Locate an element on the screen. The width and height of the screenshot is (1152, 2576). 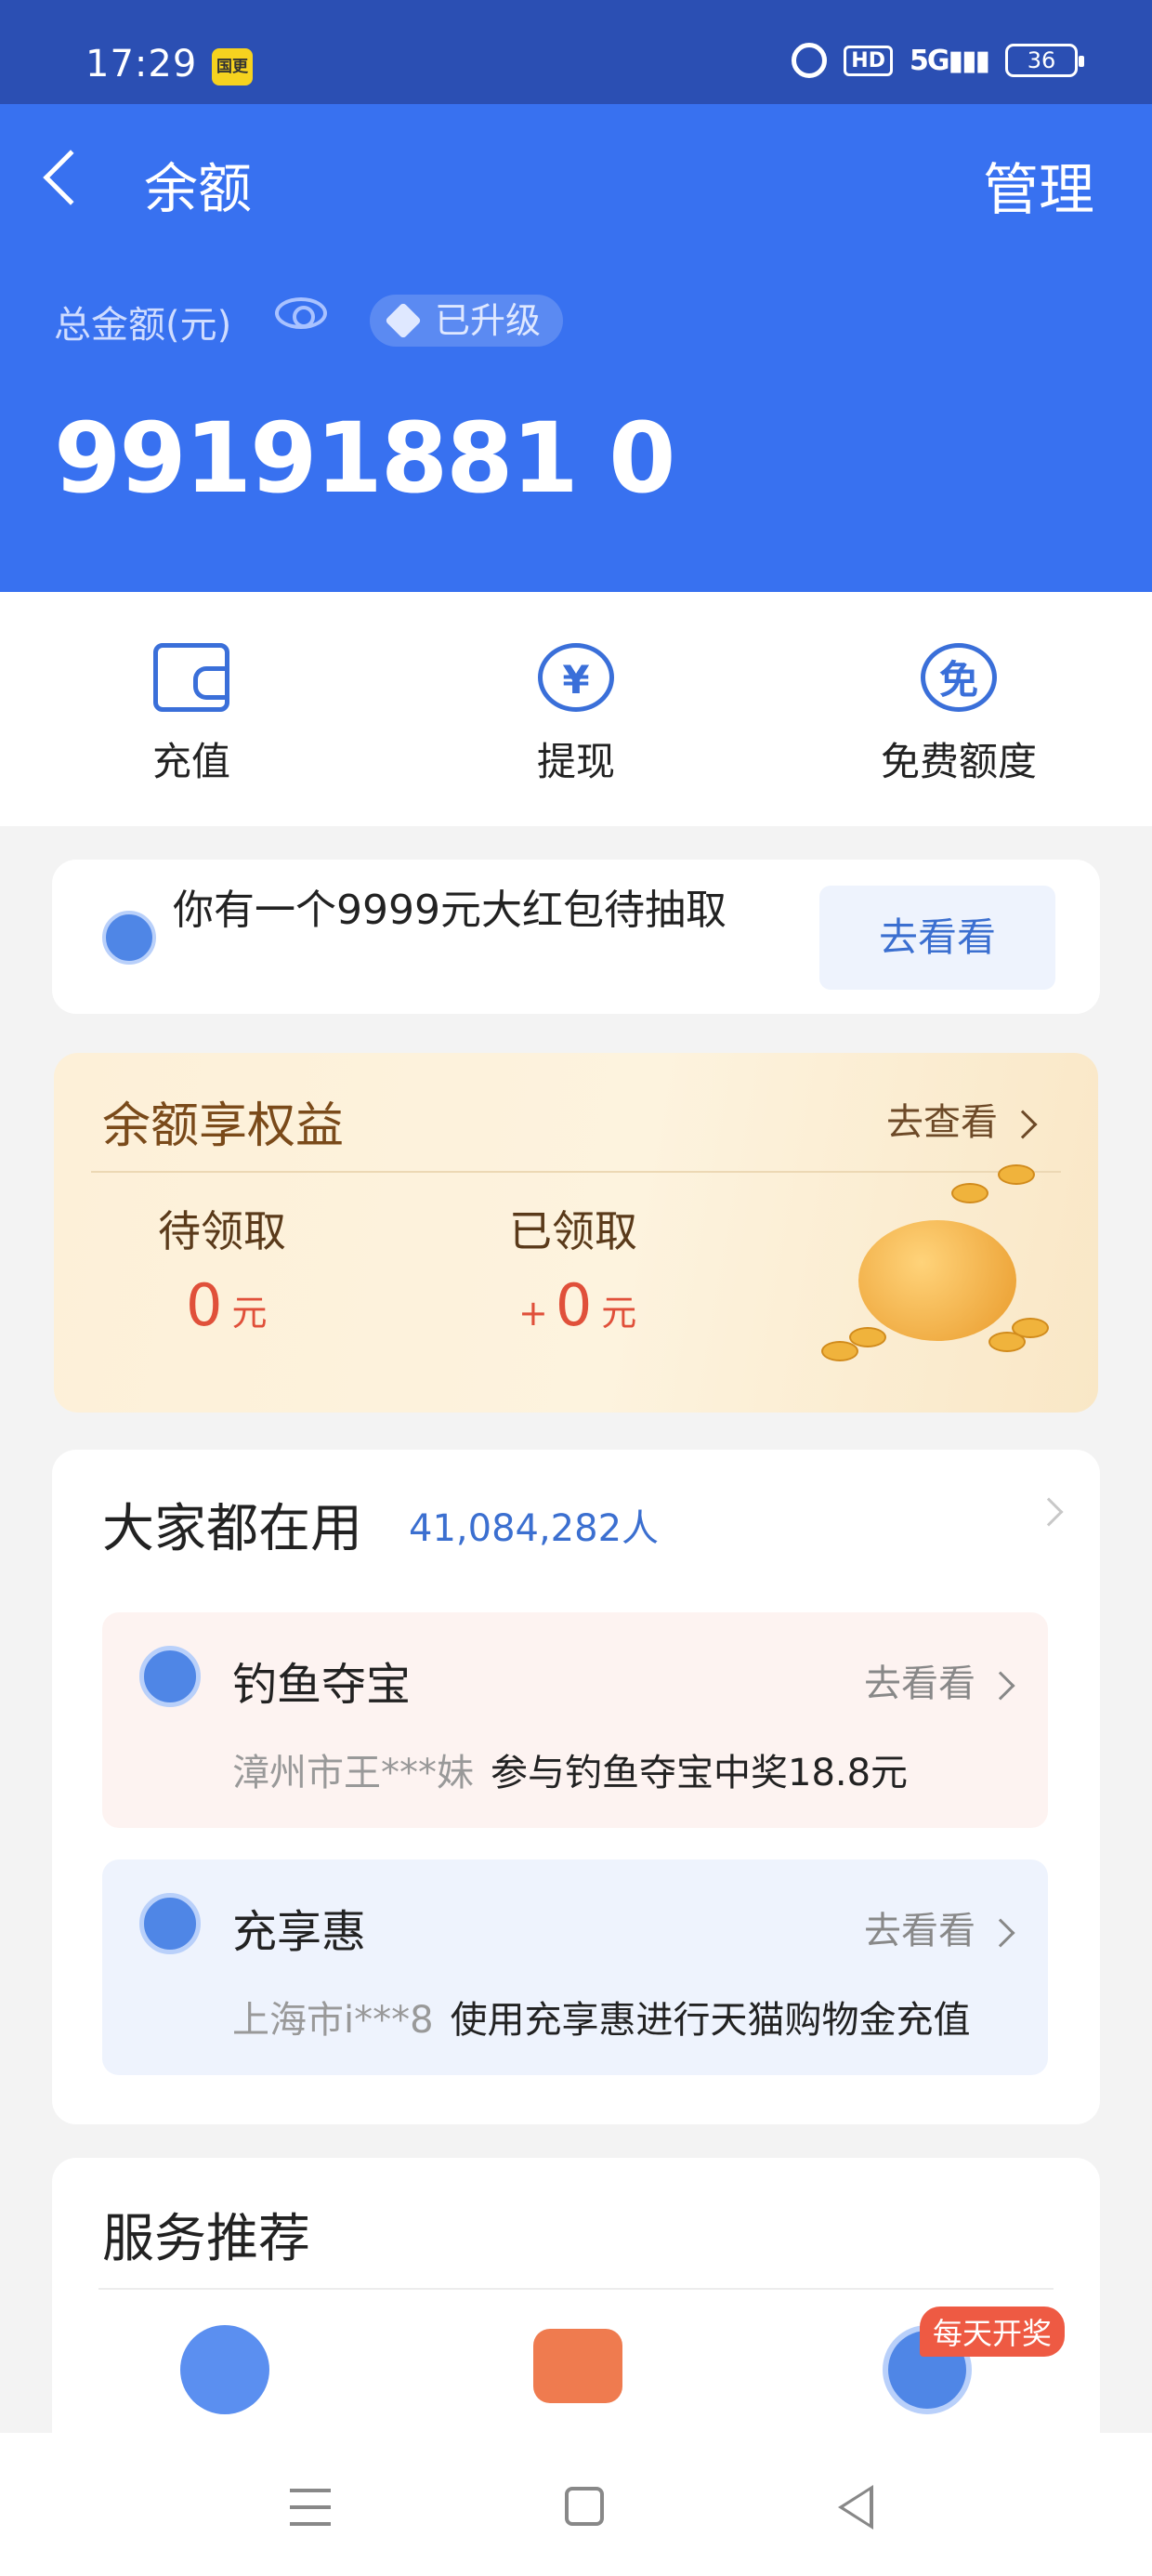
item-activity: 漳州市王***妹 参与钓鱼夺宝中奖18.8元 is located at coordinates (570, 1769).